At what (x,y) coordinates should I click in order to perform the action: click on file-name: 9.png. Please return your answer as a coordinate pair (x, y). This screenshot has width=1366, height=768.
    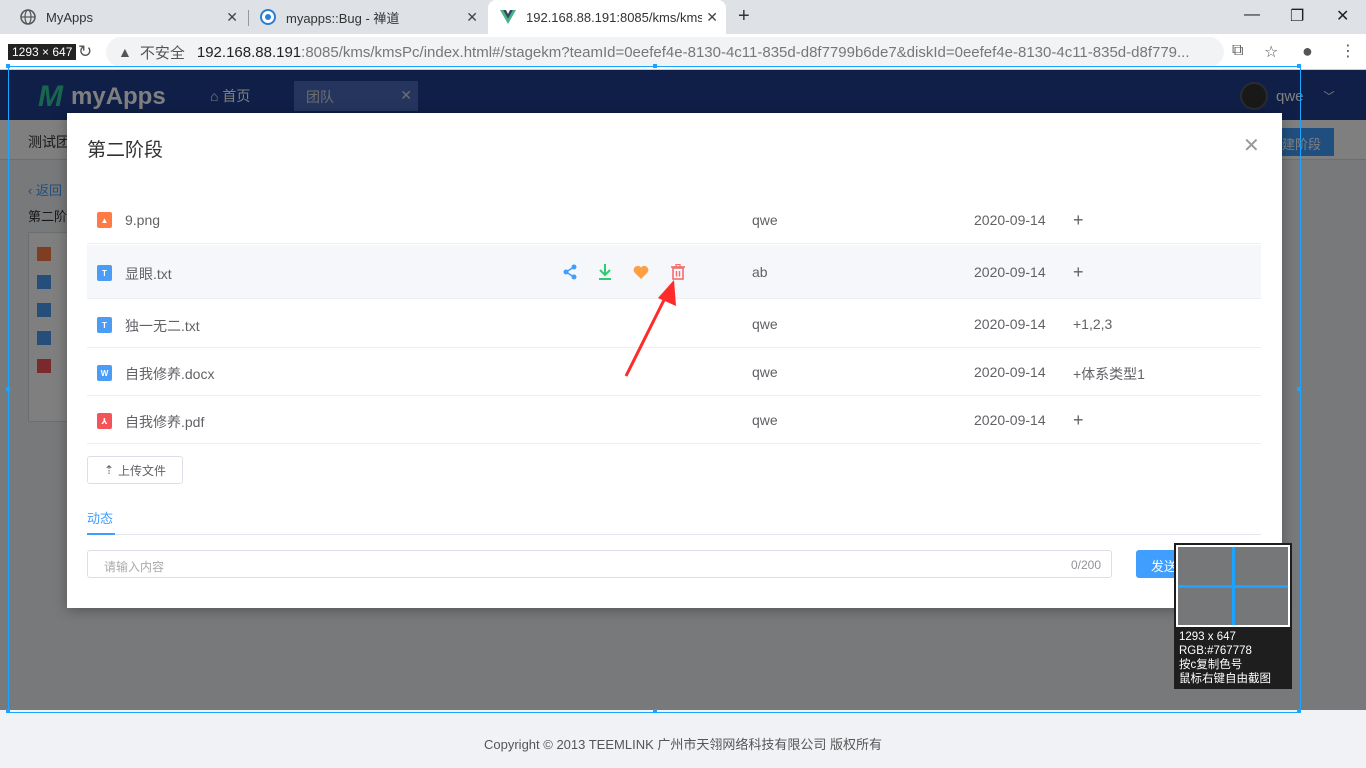
    Looking at the image, I should click on (142, 220).